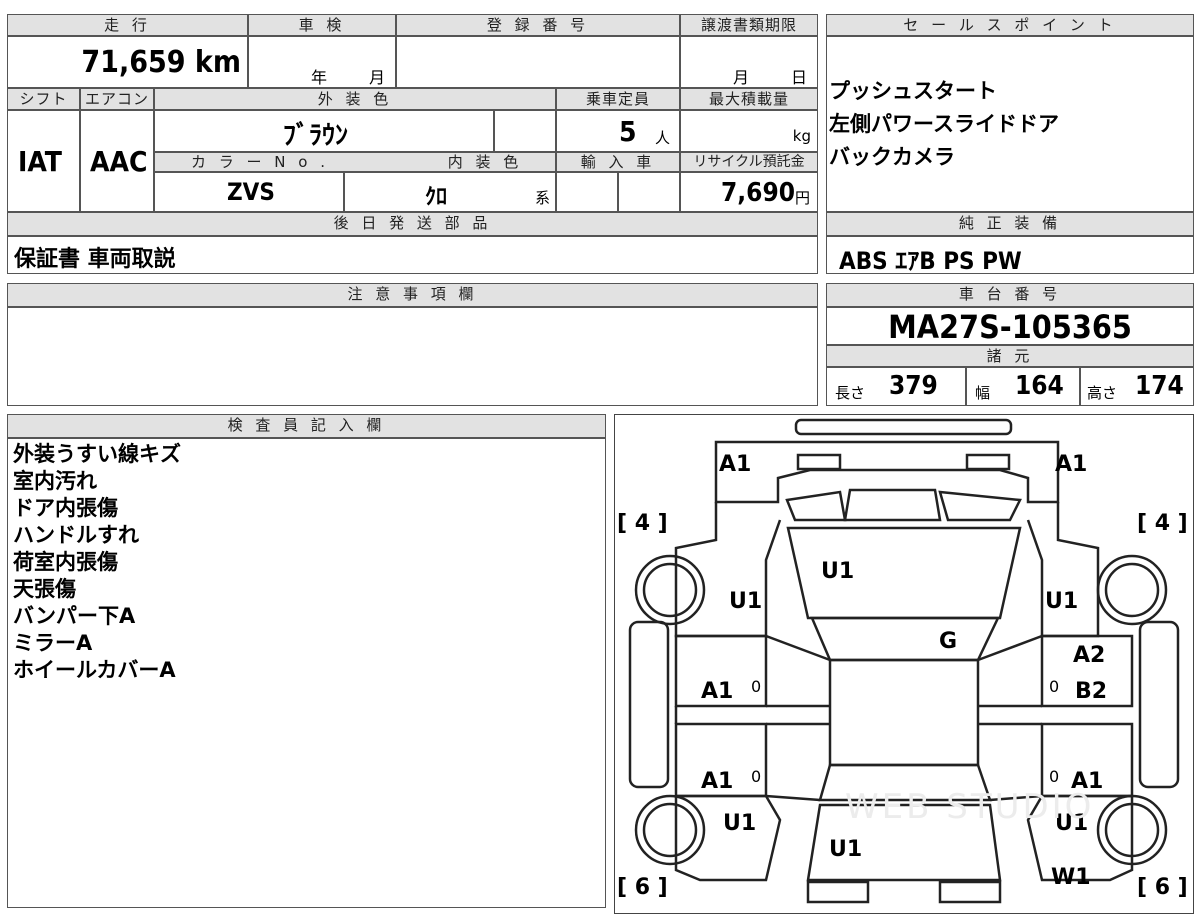 The height and width of the screenshot is (914, 1200). What do you see at coordinates (903, 426) in the screenshot?
I see `front-bumper-shape` at bounding box center [903, 426].